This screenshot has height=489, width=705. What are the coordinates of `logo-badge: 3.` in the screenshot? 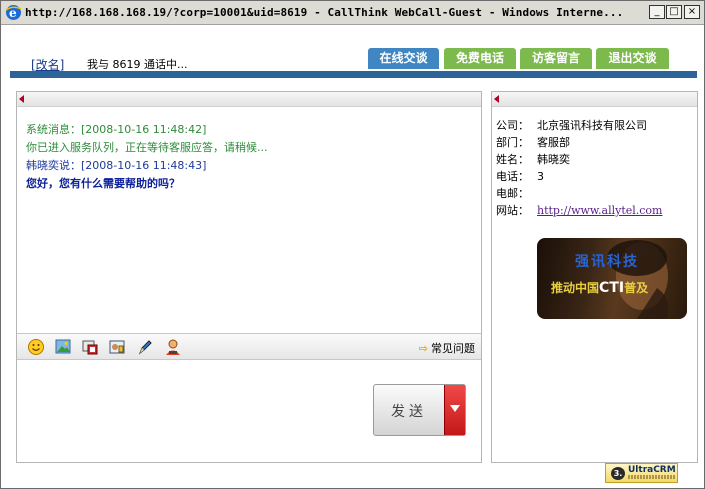 It's located at (618, 473).